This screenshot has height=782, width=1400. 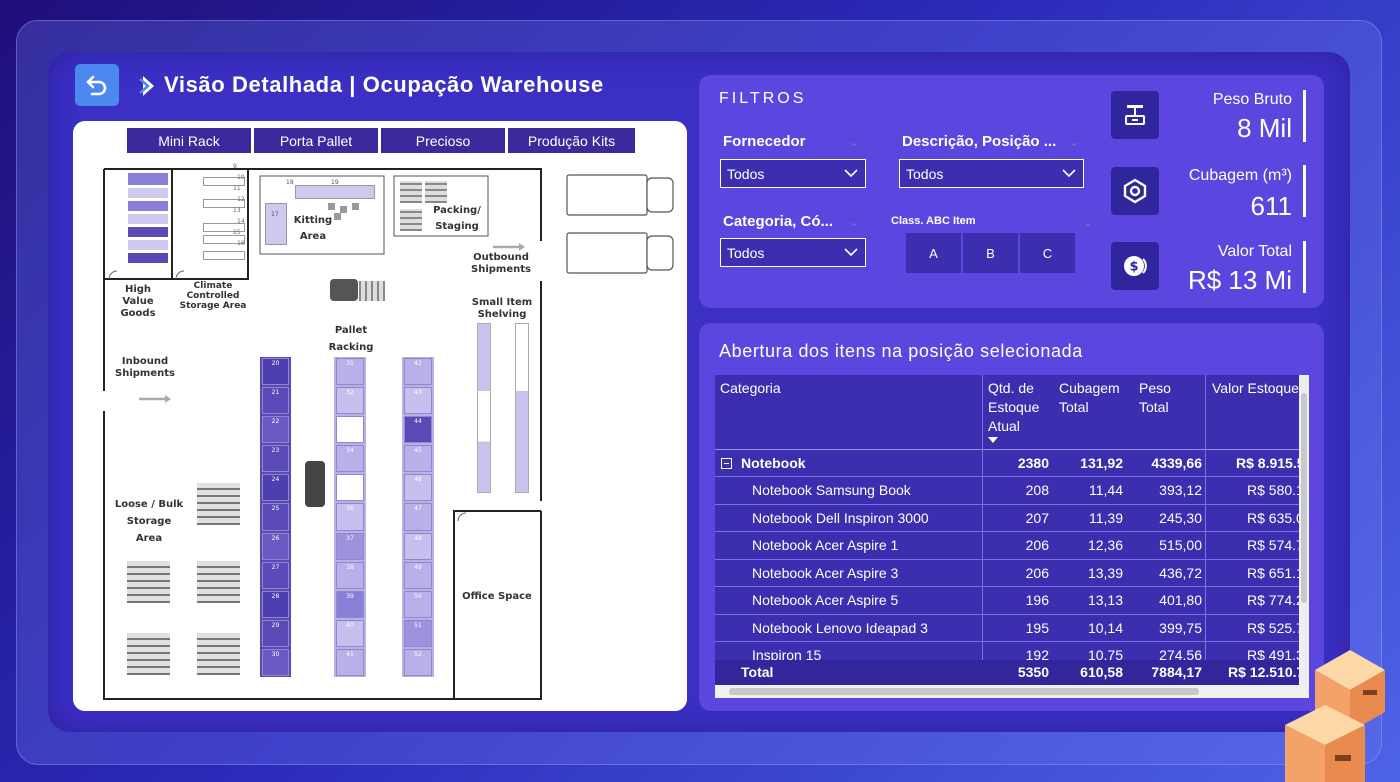 What do you see at coordinates (418, 459) in the screenshot?
I see `rack-position: 45` at bounding box center [418, 459].